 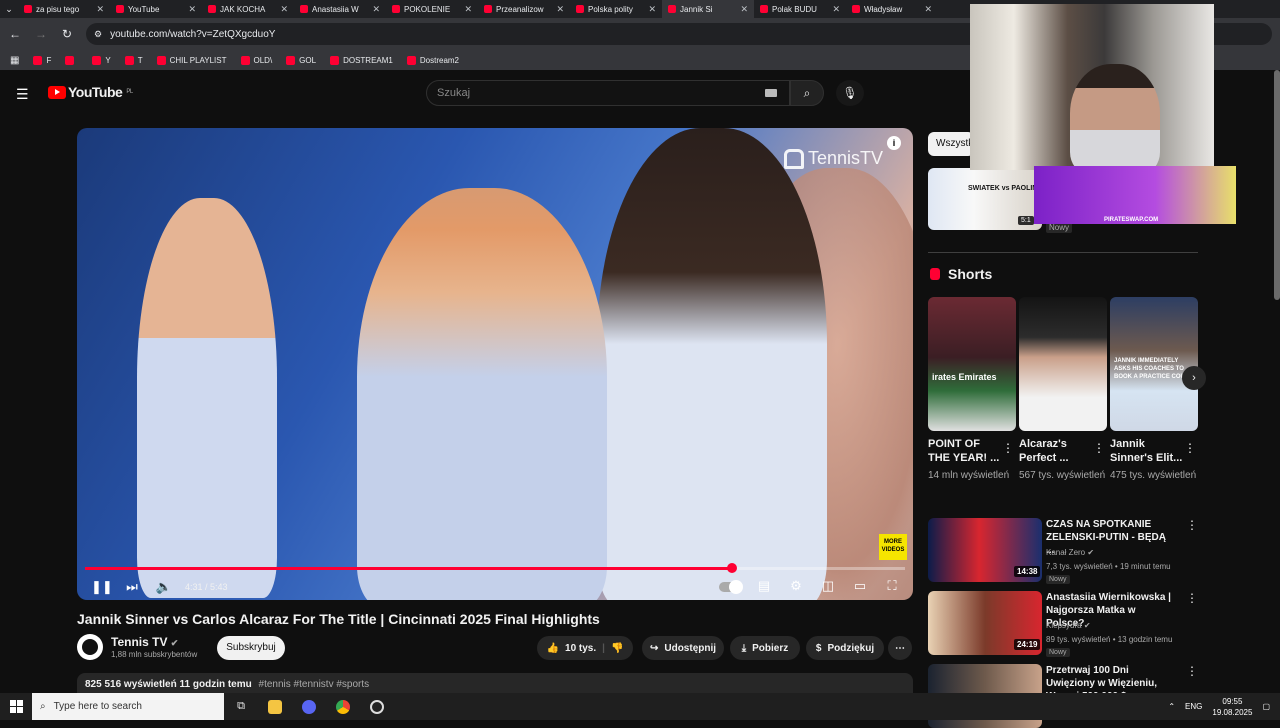 What do you see at coordinates (377, 706) in the screenshot?
I see `obs-icon` at bounding box center [377, 706].